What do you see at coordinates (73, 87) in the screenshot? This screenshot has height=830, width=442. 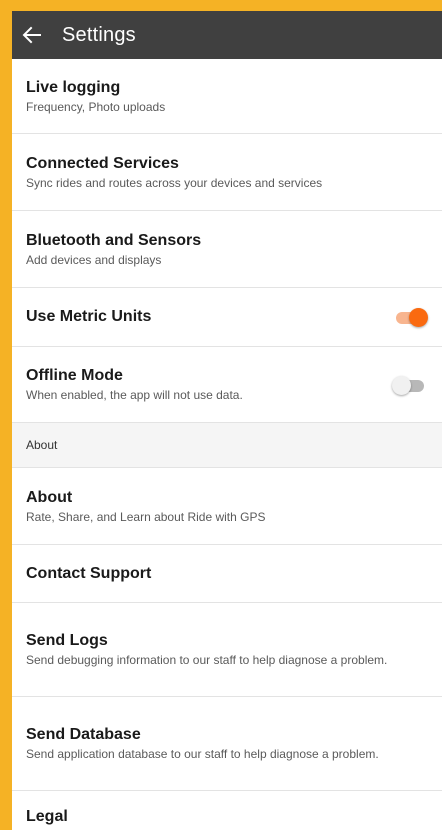 I see `setting-title: Live logging` at bounding box center [73, 87].